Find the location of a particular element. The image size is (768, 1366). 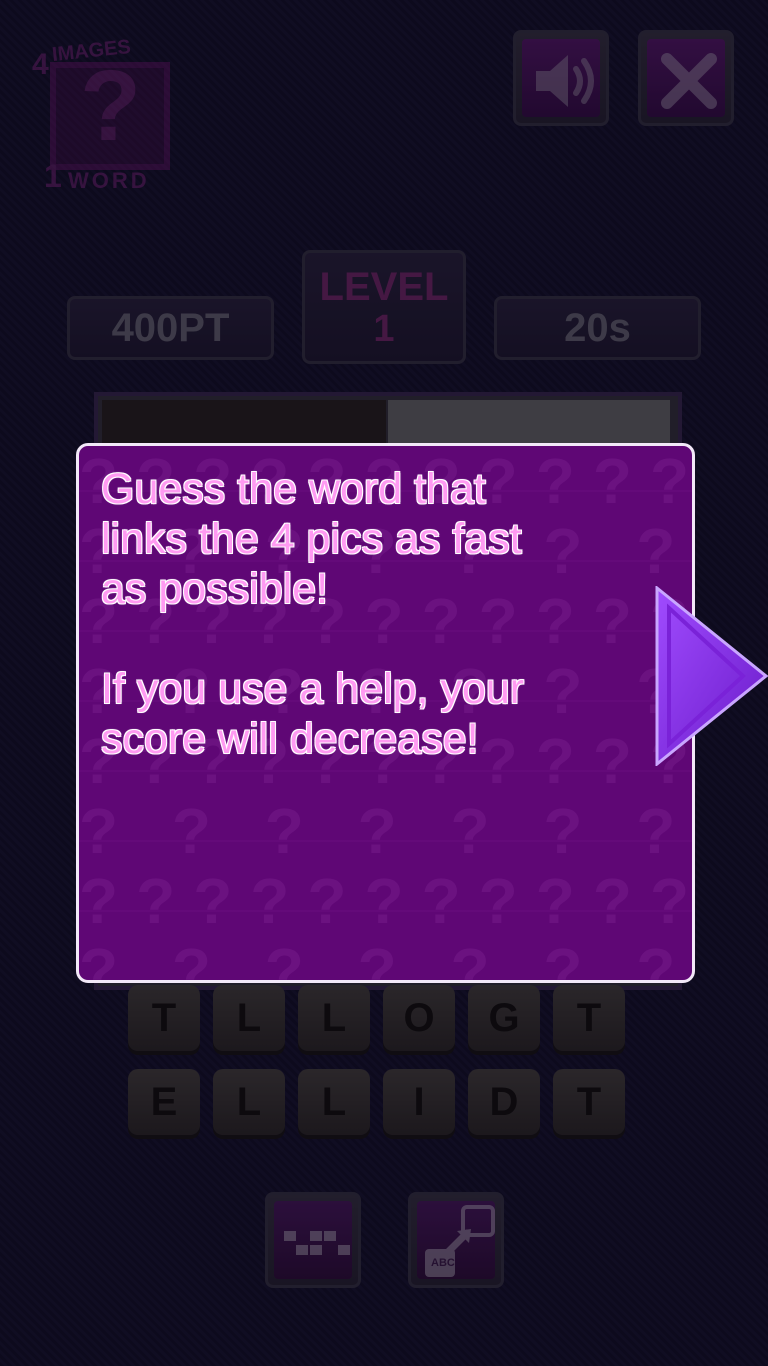

dialog-line-1: Guess the word that is located at coordinates (293, 489).